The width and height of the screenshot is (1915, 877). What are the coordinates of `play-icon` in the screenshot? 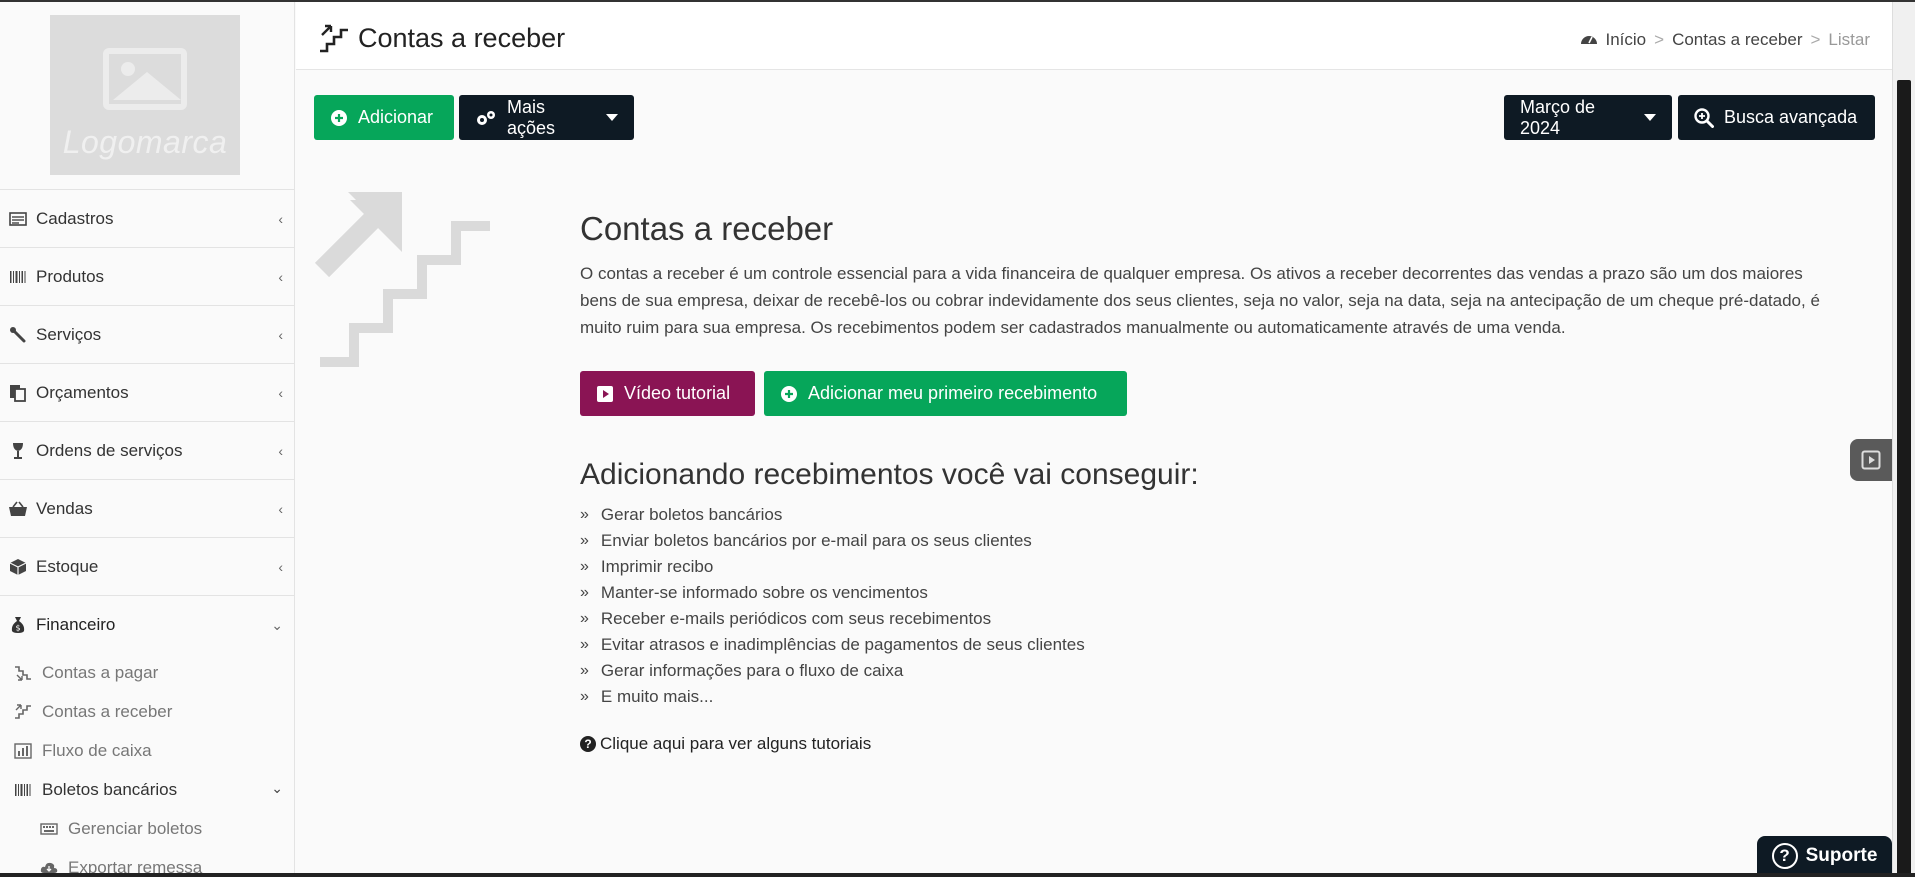 It's located at (605, 394).